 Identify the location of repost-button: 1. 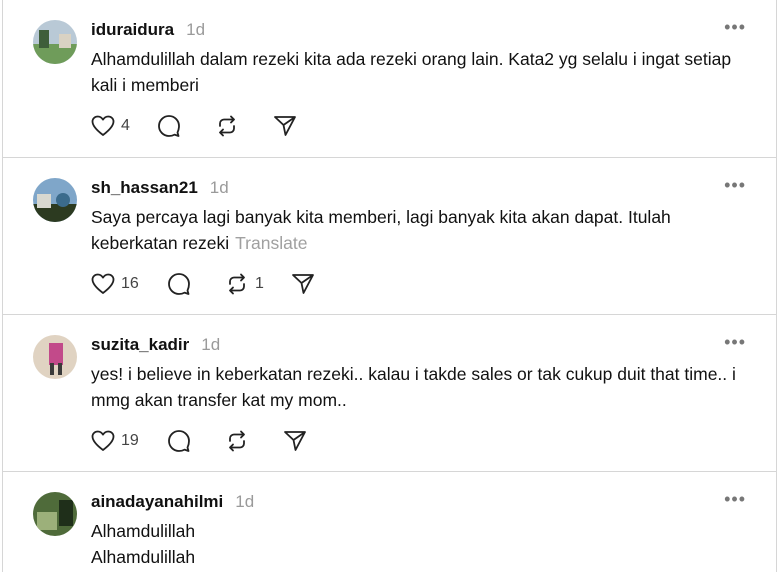
(258, 284).